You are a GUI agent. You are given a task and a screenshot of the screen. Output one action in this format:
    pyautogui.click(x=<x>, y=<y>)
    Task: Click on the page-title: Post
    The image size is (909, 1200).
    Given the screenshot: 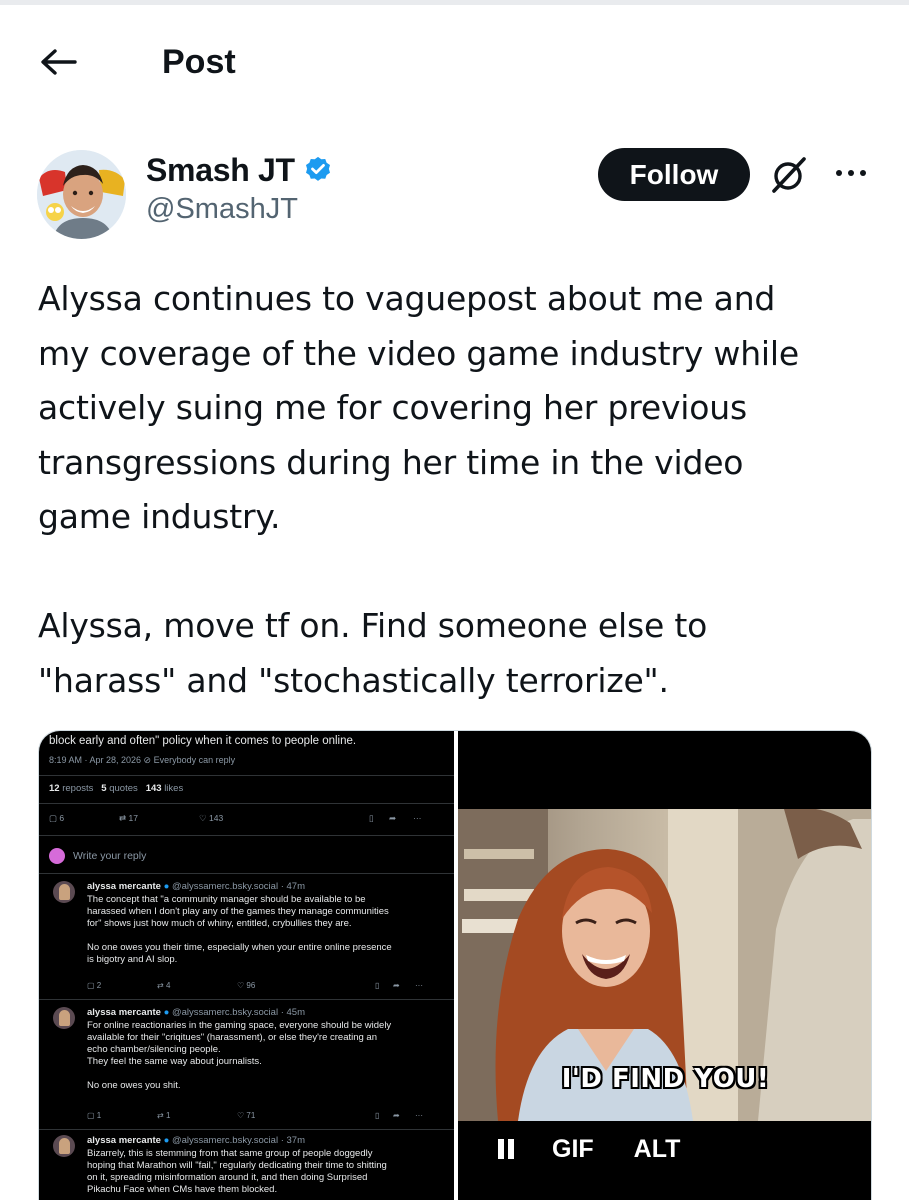 What is the action you would take?
    pyautogui.click(x=199, y=62)
    